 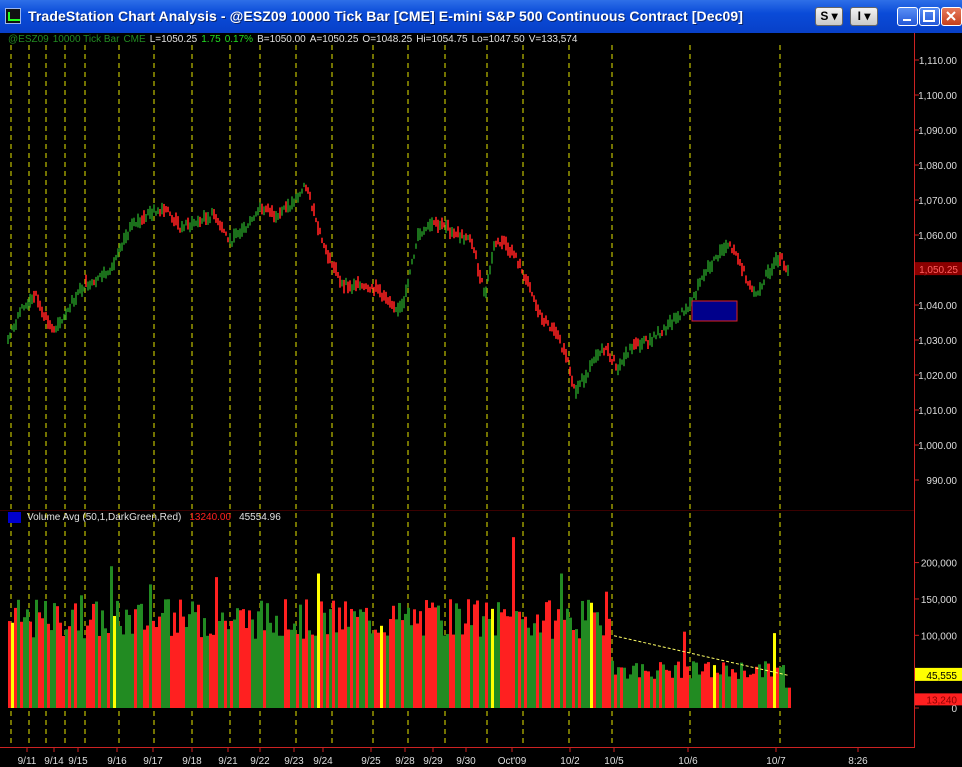 What do you see at coordinates (937, 201) in the screenshot?
I see `price-axis-label: 1,070.00` at bounding box center [937, 201].